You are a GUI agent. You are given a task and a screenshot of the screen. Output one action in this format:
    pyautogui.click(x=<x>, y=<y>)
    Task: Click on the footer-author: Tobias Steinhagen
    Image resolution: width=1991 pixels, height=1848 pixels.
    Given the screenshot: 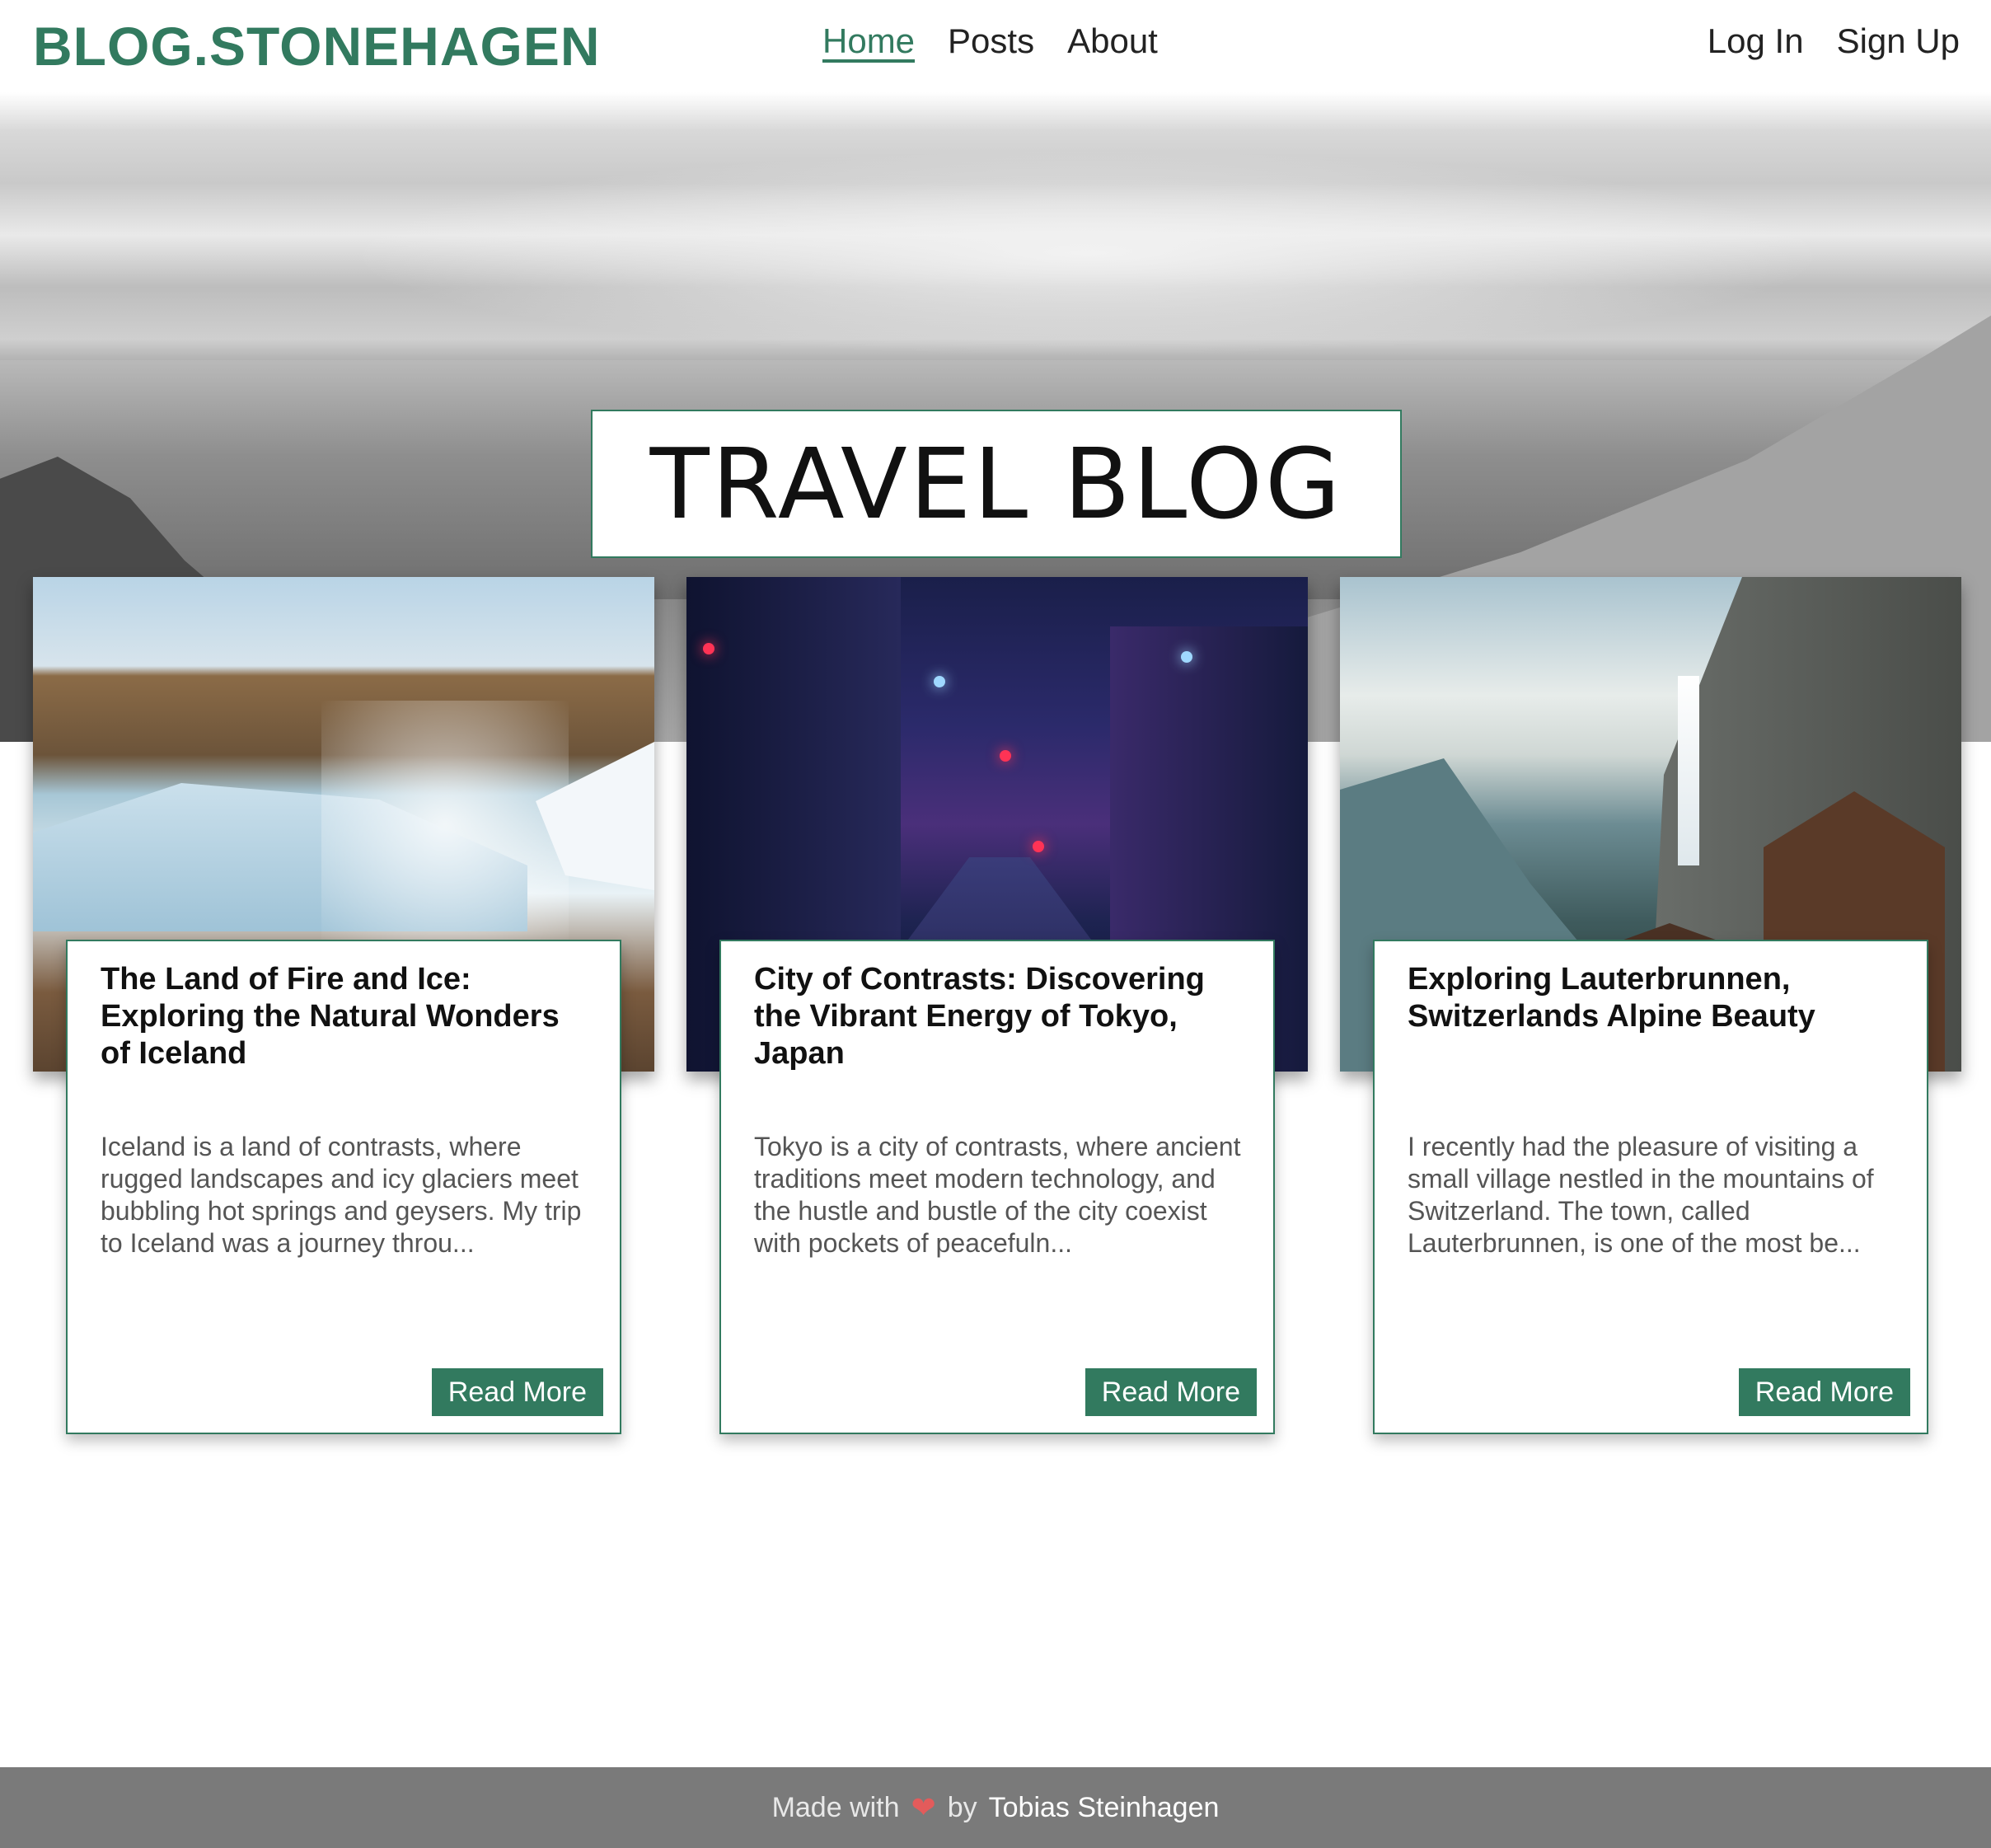 What is the action you would take?
    pyautogui.click(x=1104, y=1807)
    